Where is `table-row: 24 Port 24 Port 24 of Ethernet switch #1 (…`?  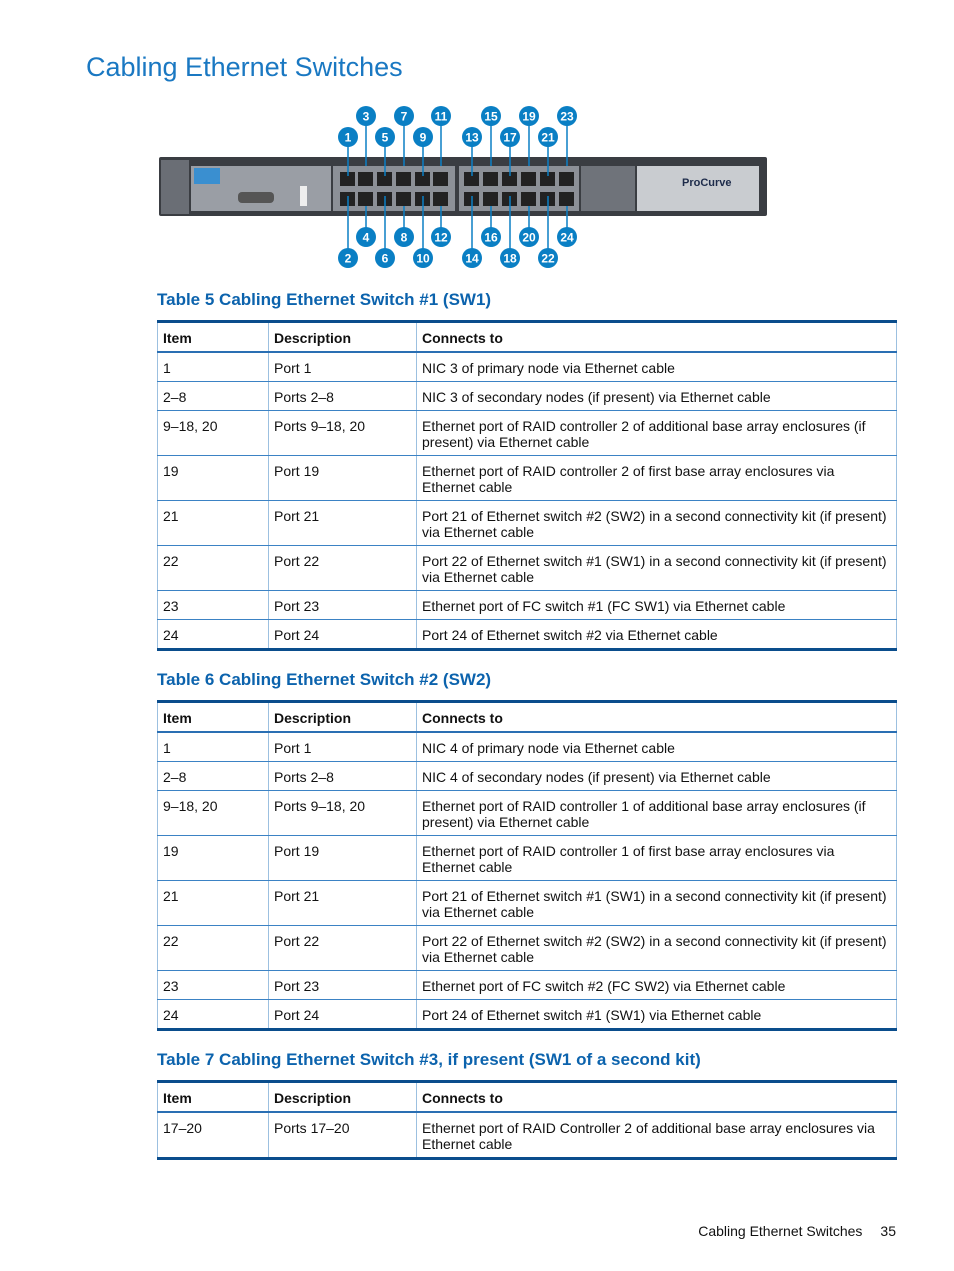
table-row: 24 Port 24 Port 24 of Ethernet switch #1 (… is located at coordinates (527, 1014).